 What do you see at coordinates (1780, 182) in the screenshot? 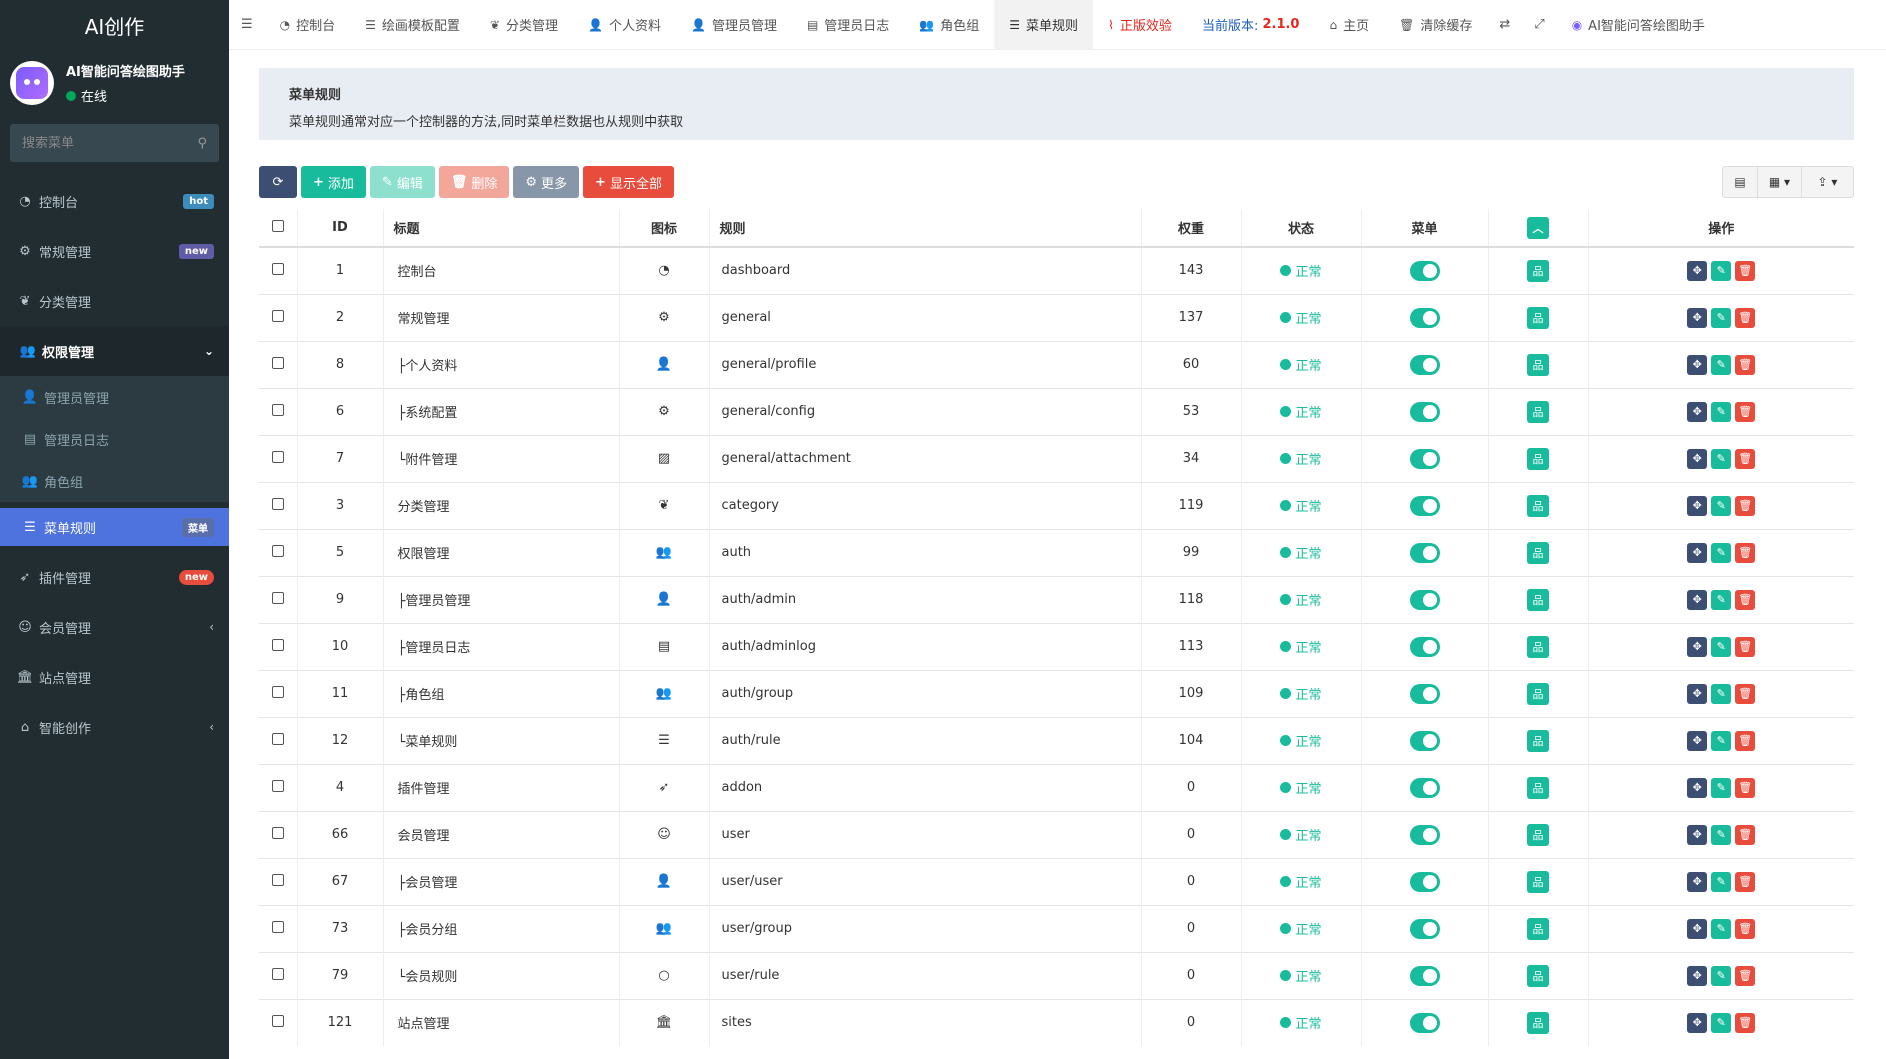
I see `columns-button: ▦ ▾` at bounding box center [1780, 182].